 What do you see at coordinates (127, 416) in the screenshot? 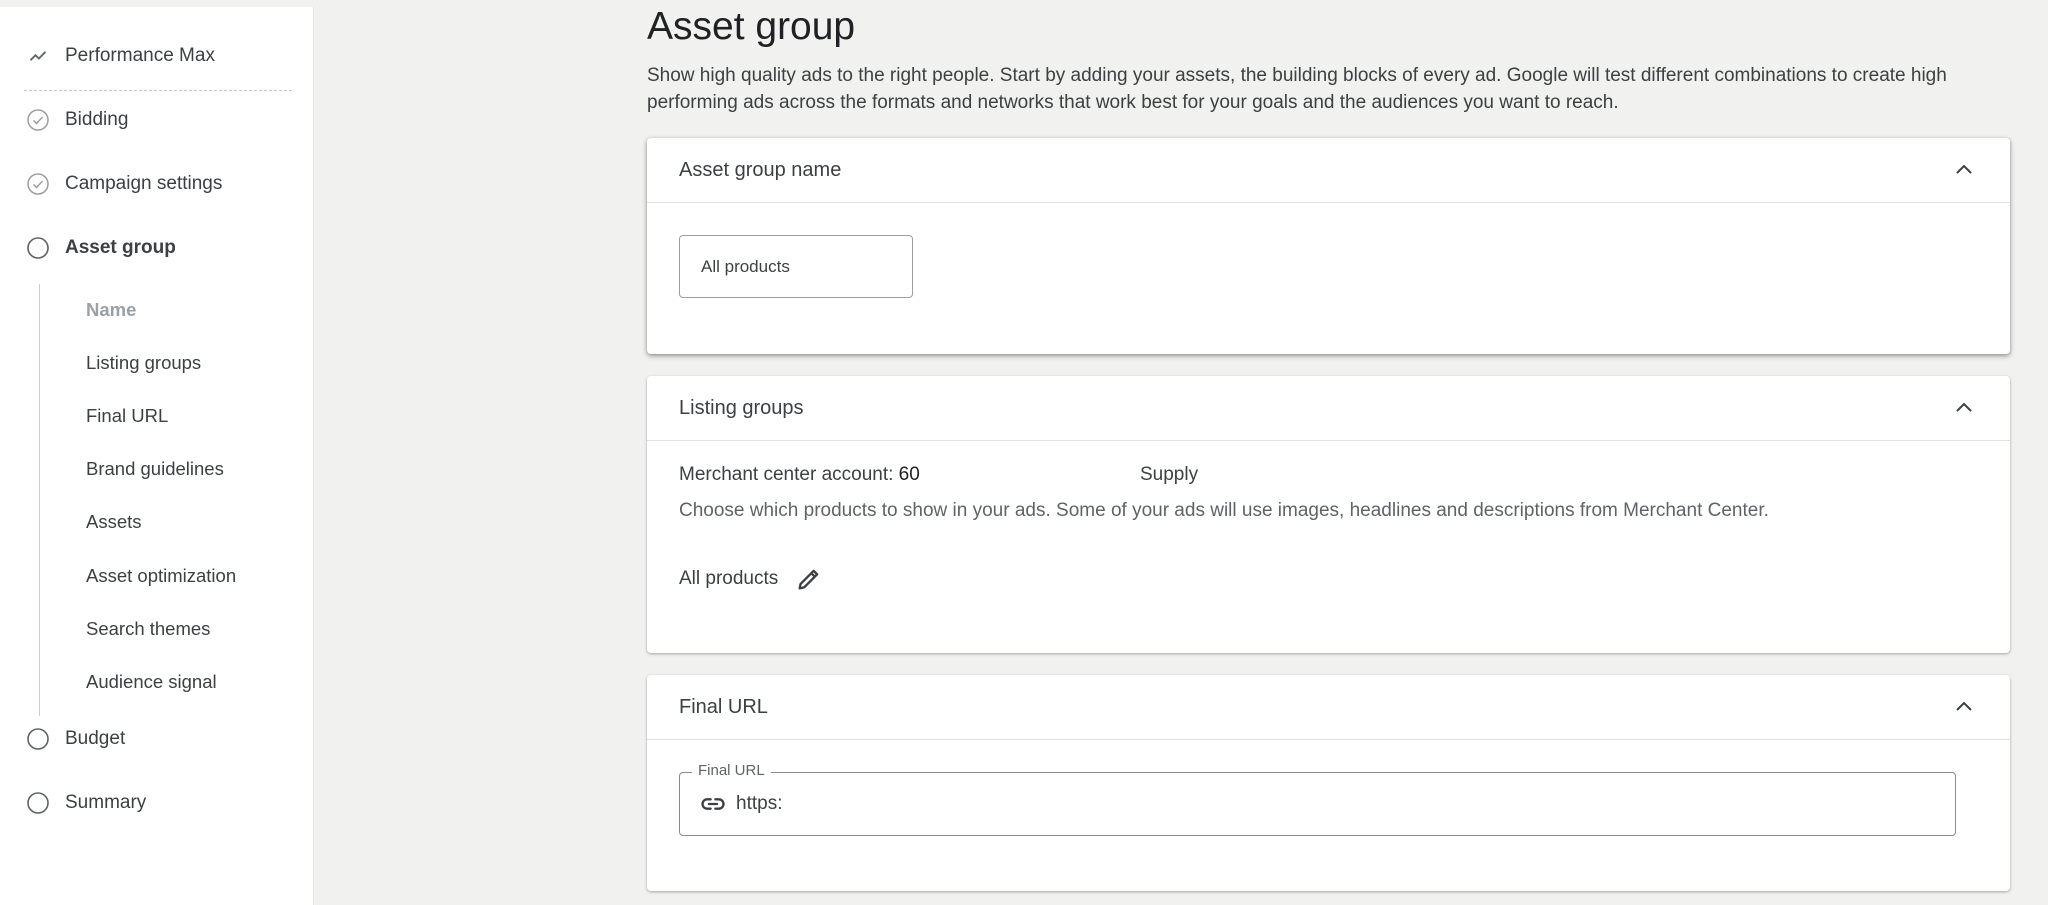
I see `subnav-final-url: Final URL` at bounding box center [127, 416].